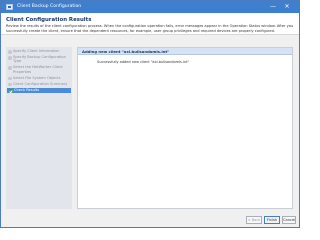  I want to click on step-label: Select File System Objects, so click(37, 77).